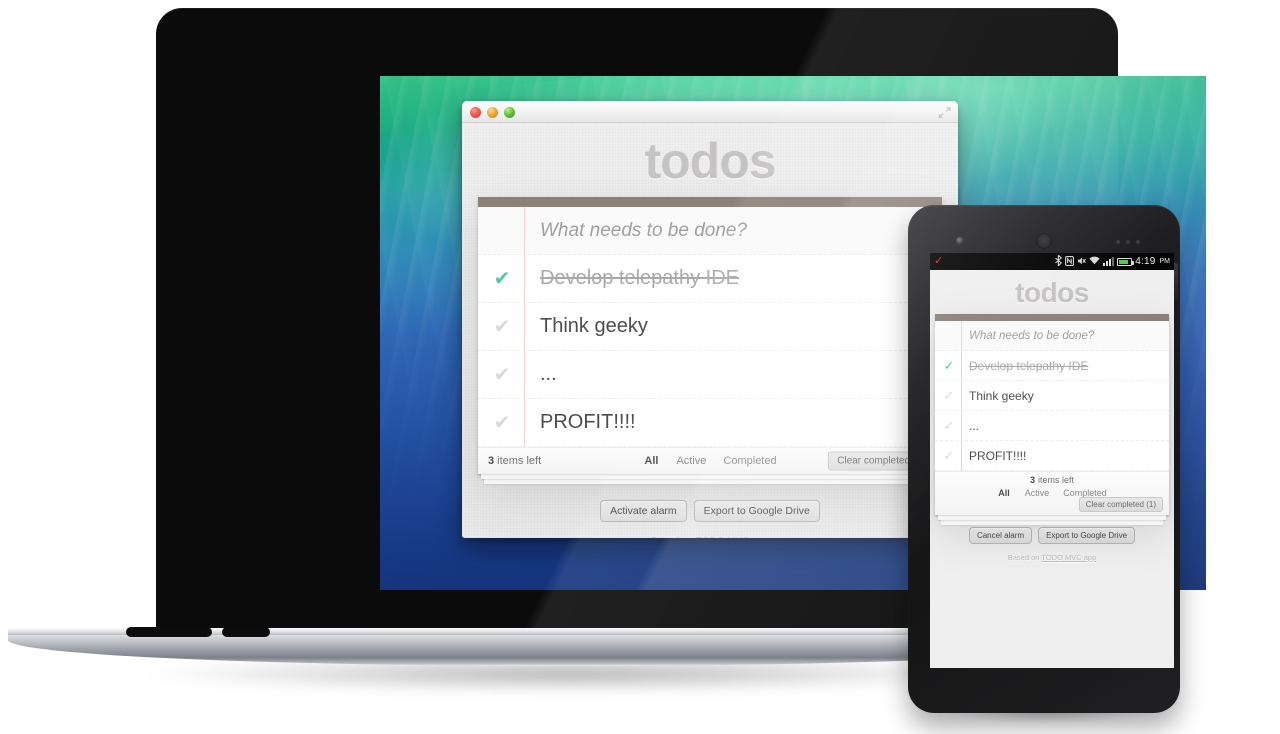  Describe the element at coordinates (1094, 261) in the screenshot. I see `wifi-icon` at that location.